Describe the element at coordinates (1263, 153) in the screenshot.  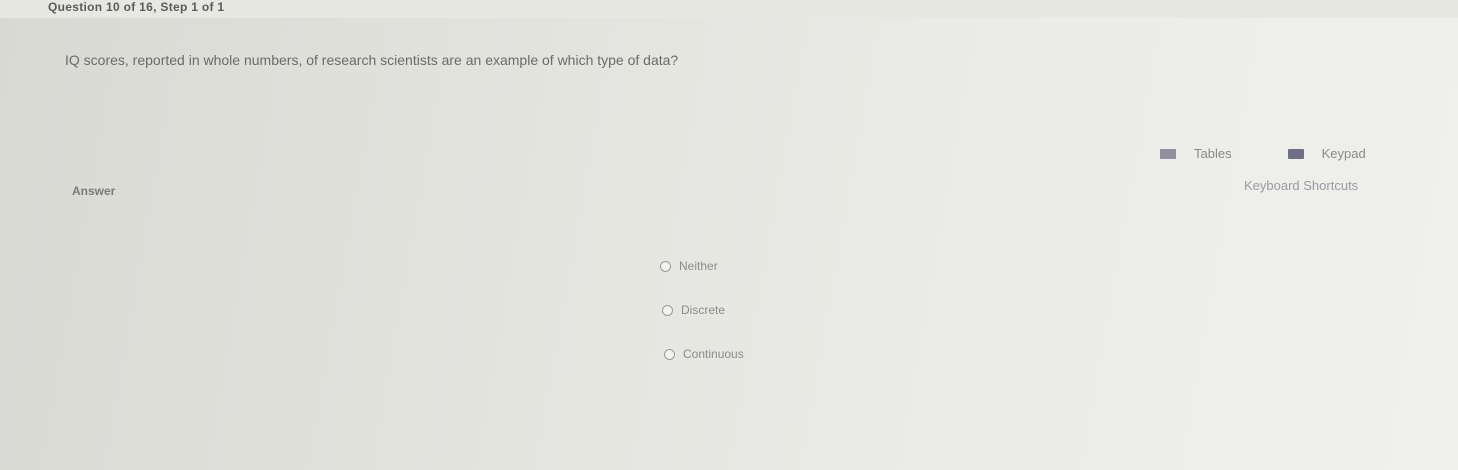
I see `tools-bar: Tables Keypad` at that location.